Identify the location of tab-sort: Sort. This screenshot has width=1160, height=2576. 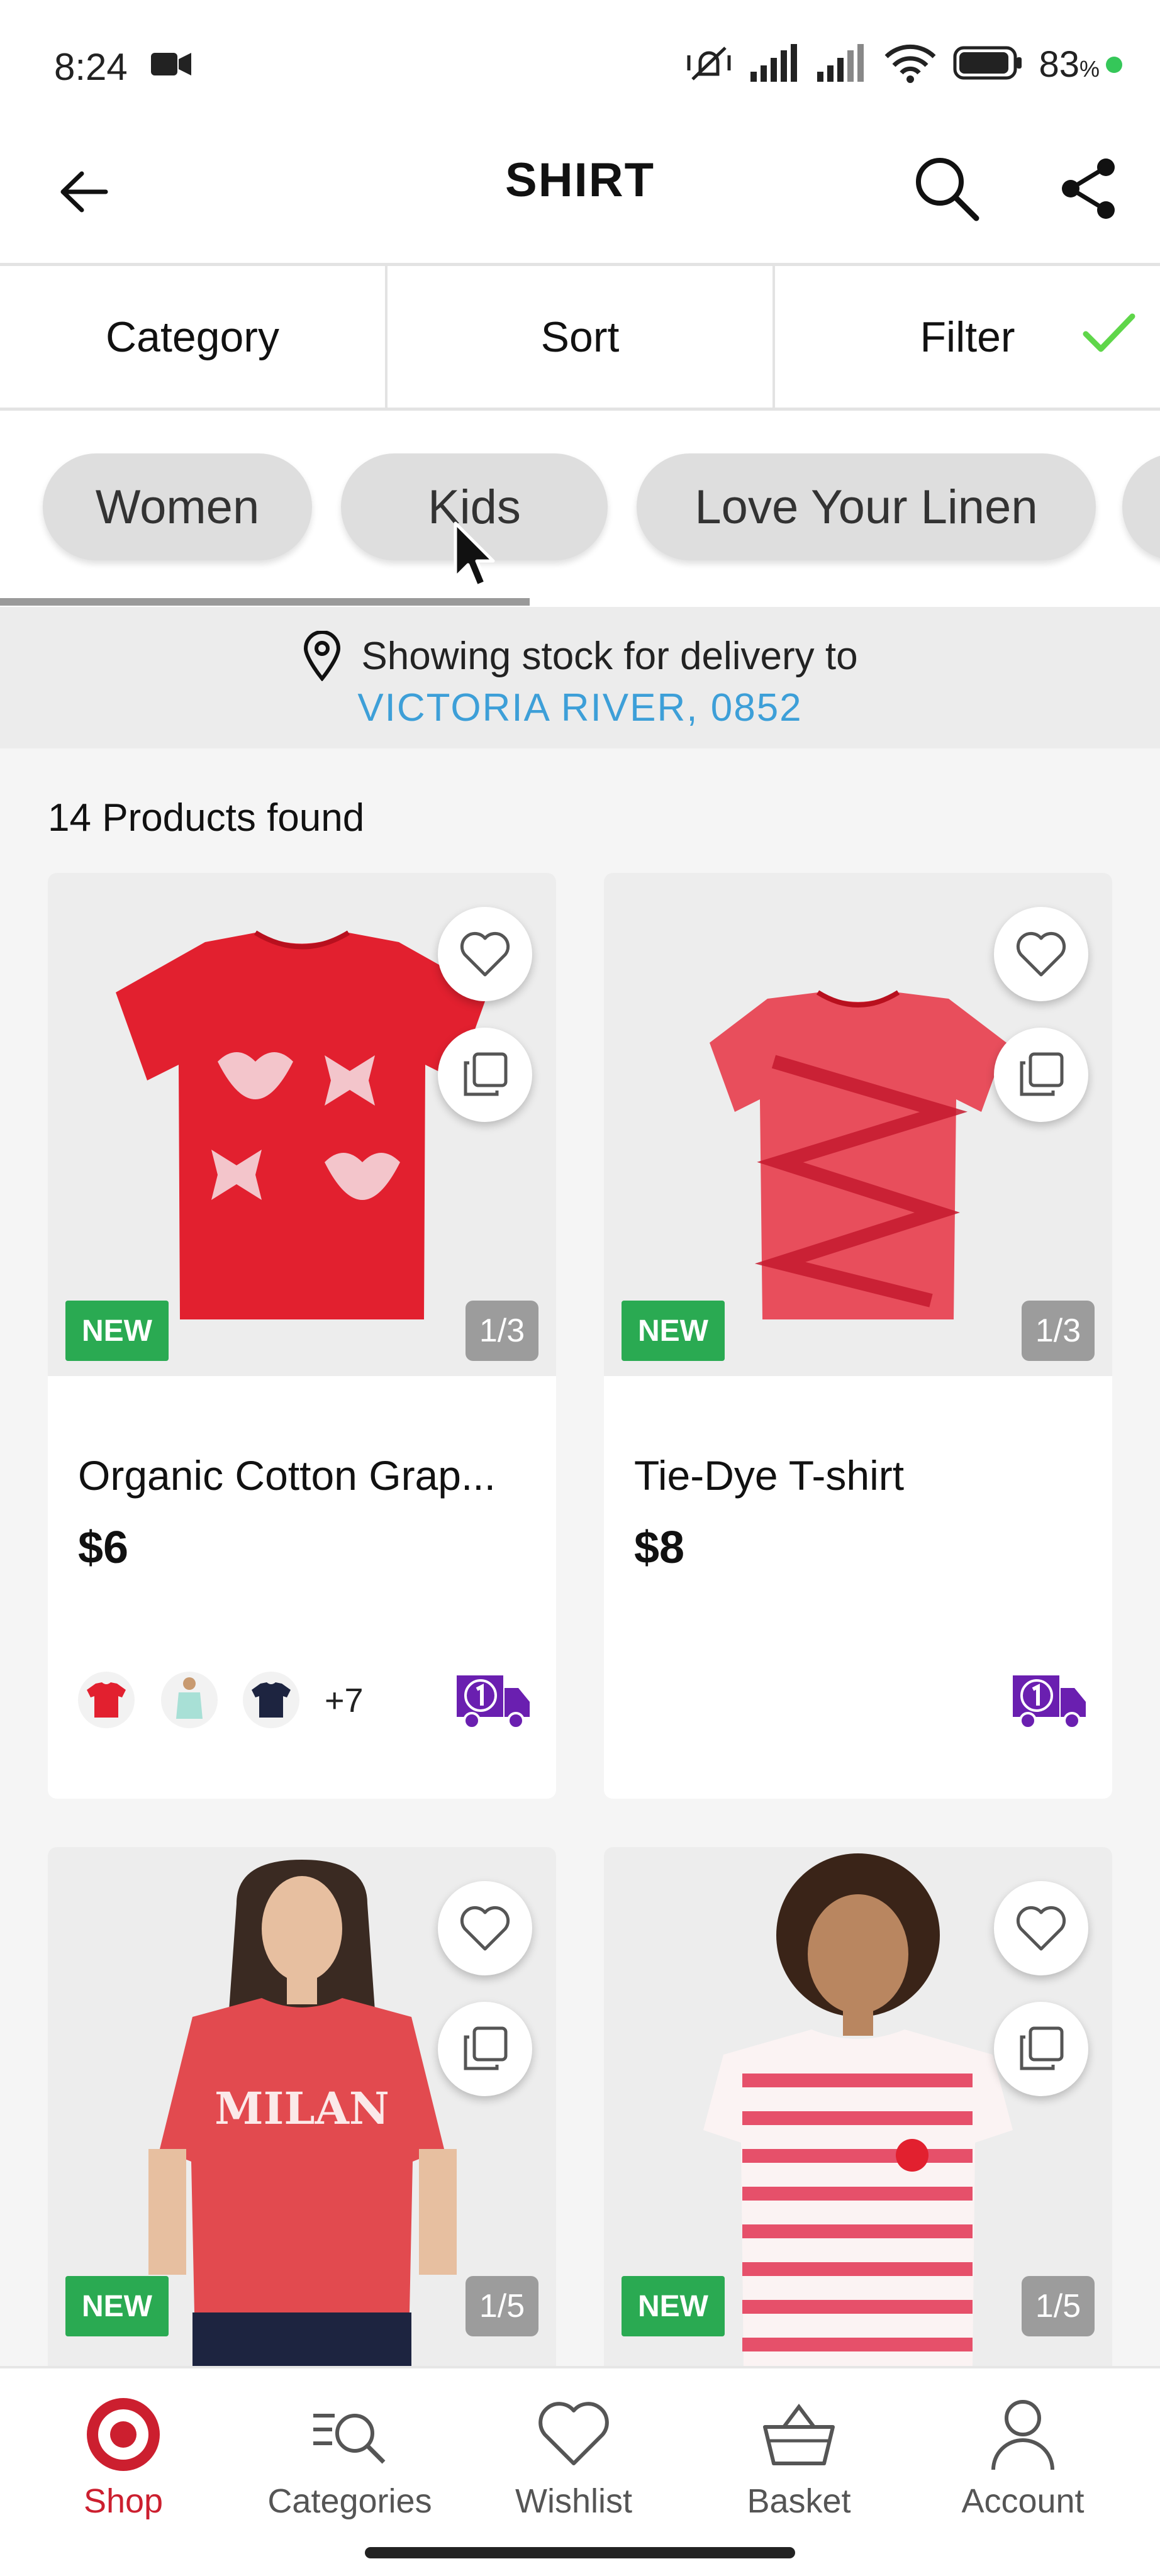
(581, 337).